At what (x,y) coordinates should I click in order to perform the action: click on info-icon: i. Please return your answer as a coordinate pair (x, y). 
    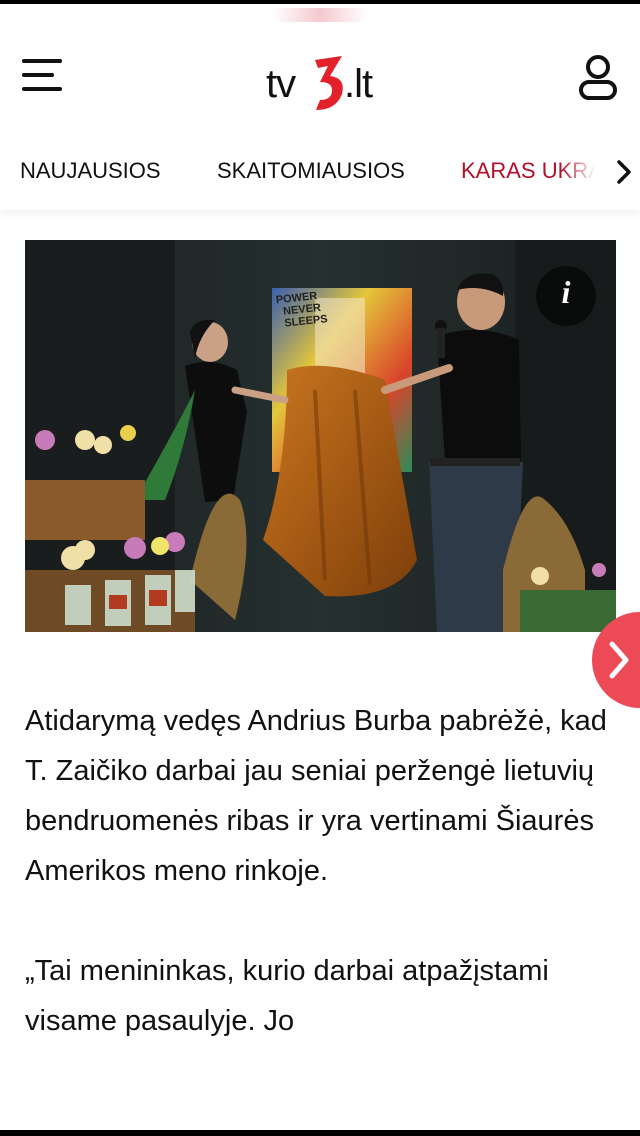
    Looking at the image, I should click on (566, 292).